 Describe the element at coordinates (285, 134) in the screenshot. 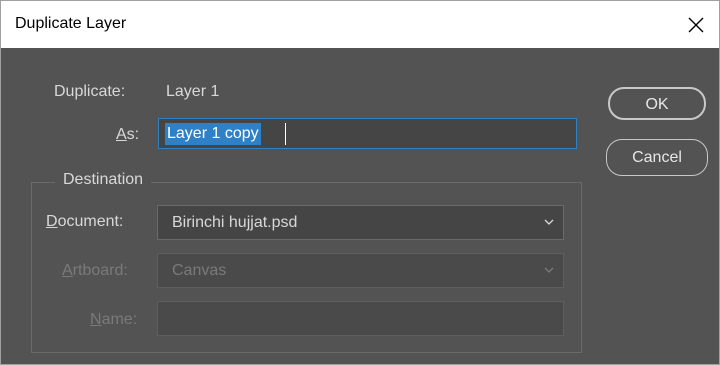

I see `text-caret` at that location.